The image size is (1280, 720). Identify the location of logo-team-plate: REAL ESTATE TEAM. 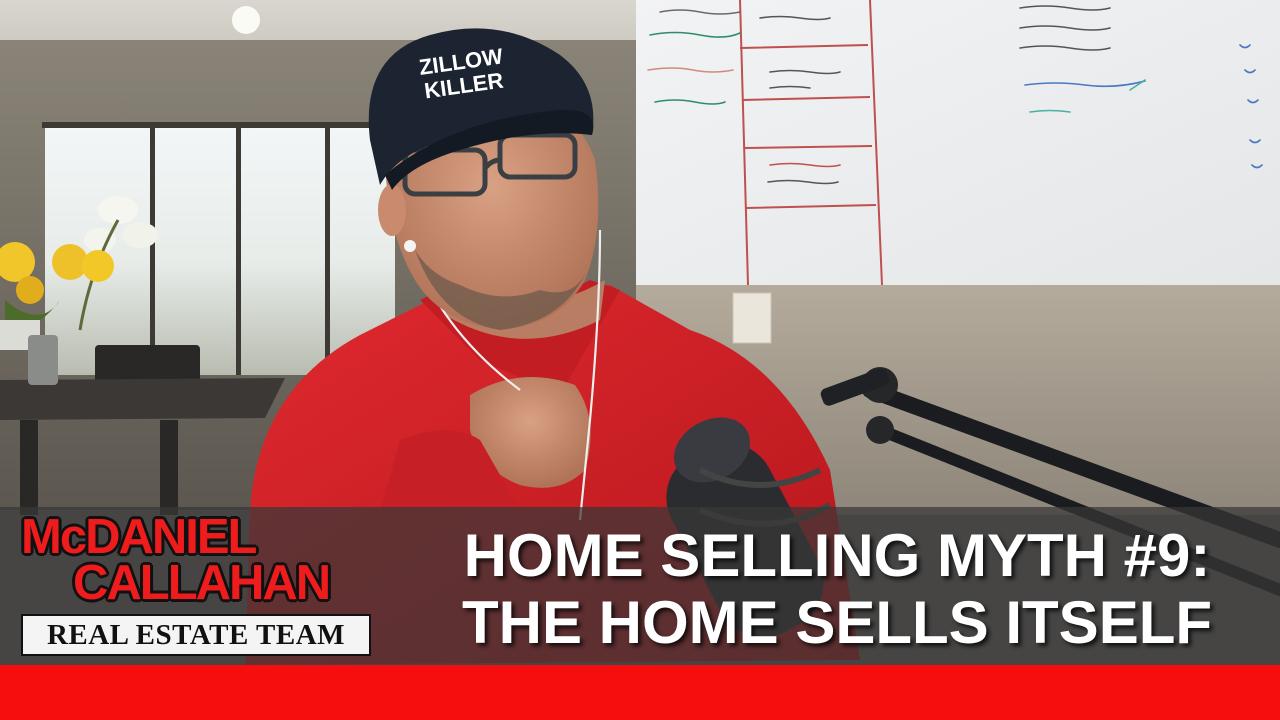
(196, 635).